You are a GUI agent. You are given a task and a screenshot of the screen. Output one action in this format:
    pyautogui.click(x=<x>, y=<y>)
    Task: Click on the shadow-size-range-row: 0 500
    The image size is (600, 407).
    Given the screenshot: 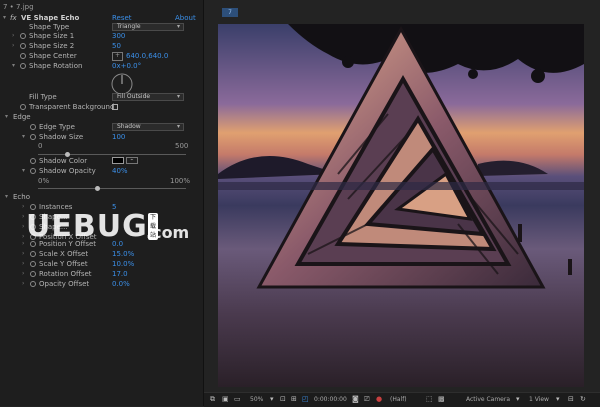 What is the action you would take?
    pyautogui.click(x=101, y=146)
    